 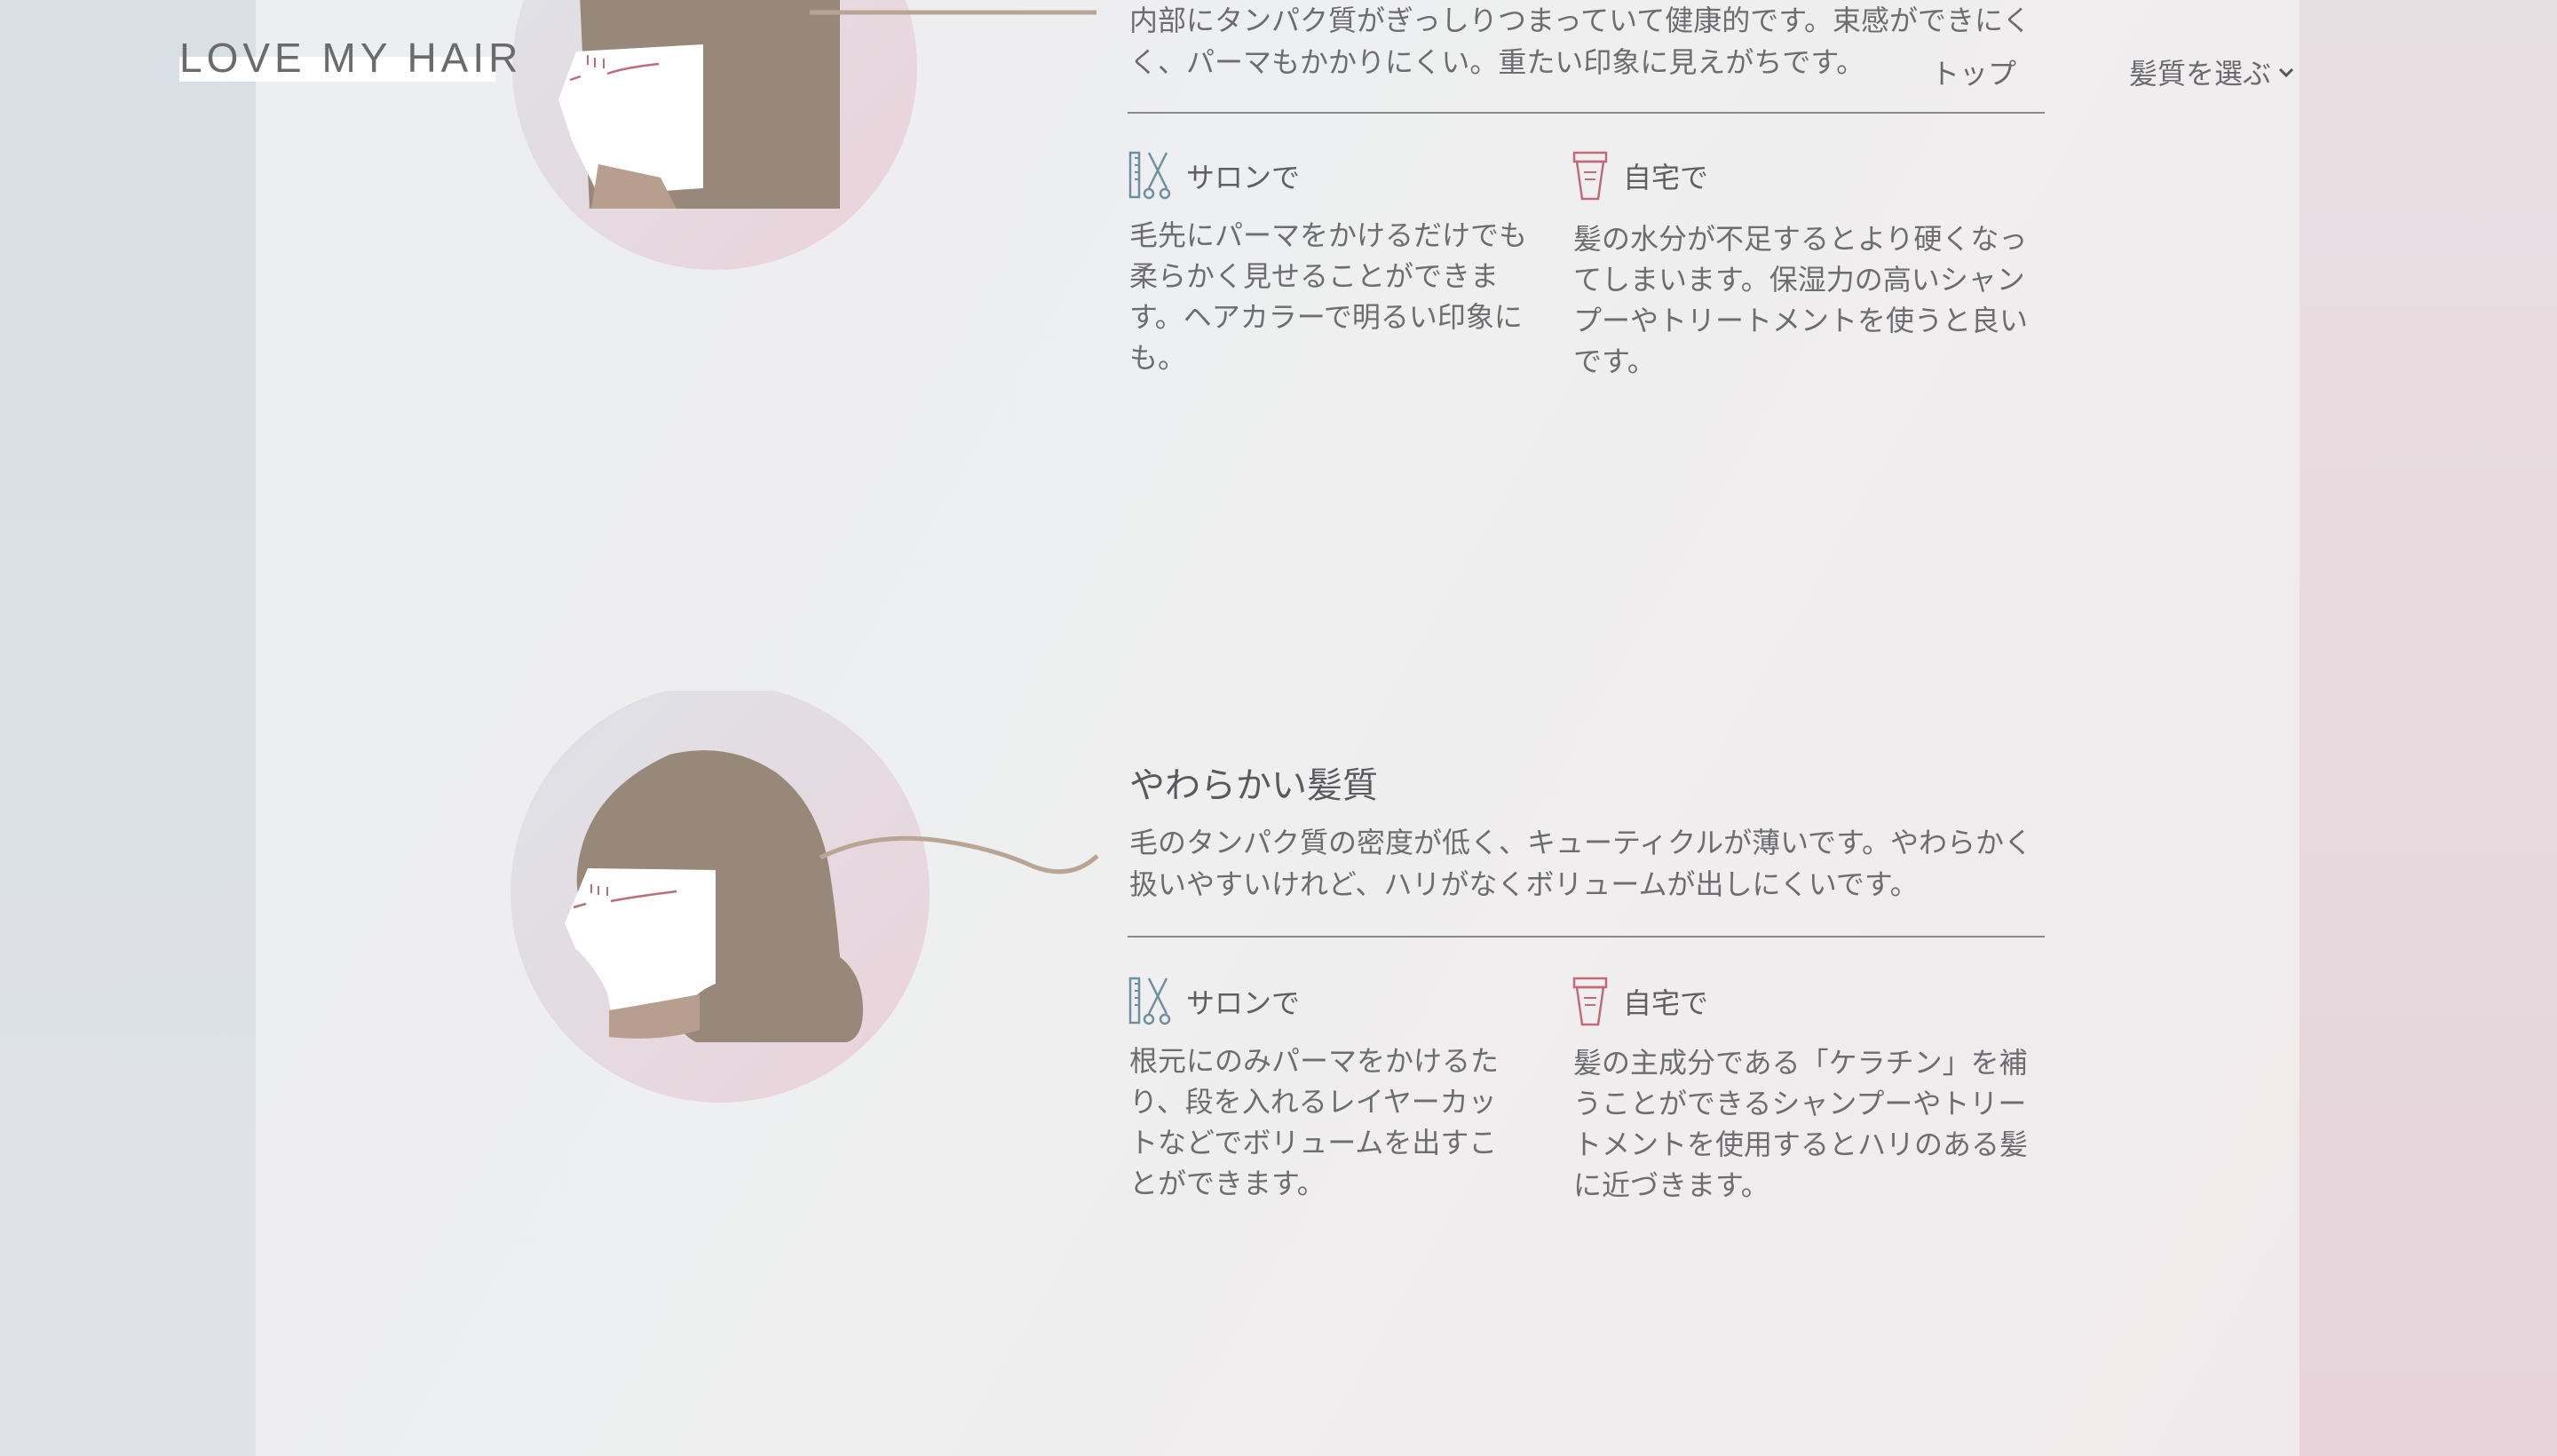 What do you see at coordinates (2286, 72) in the screenshot?
I see `chevron-down-icon` at bounding box center [2286, 72].